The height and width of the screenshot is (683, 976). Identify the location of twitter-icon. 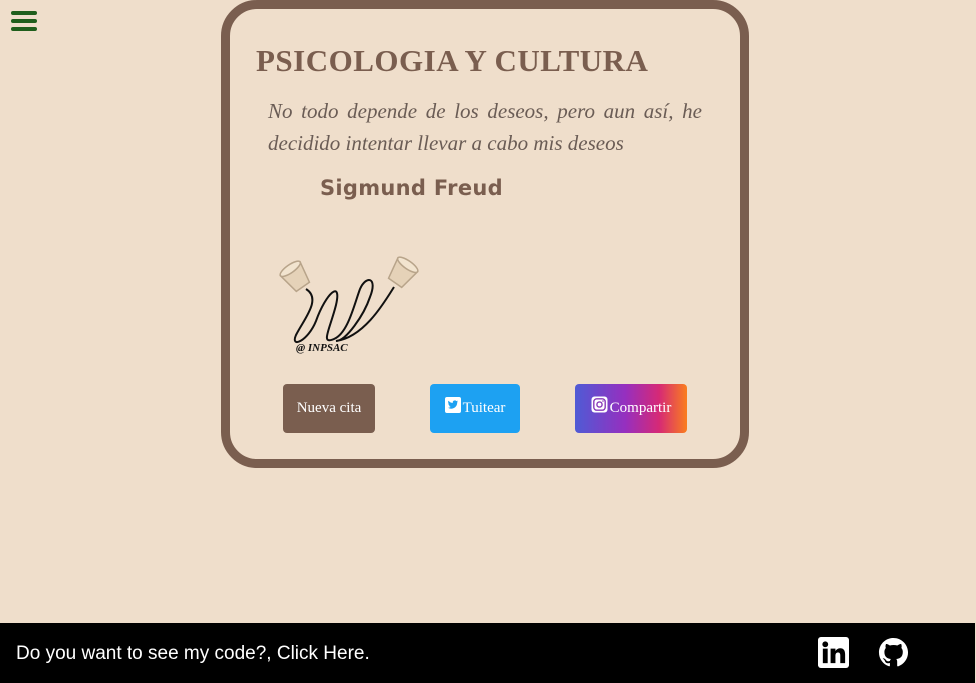
(452, 404).